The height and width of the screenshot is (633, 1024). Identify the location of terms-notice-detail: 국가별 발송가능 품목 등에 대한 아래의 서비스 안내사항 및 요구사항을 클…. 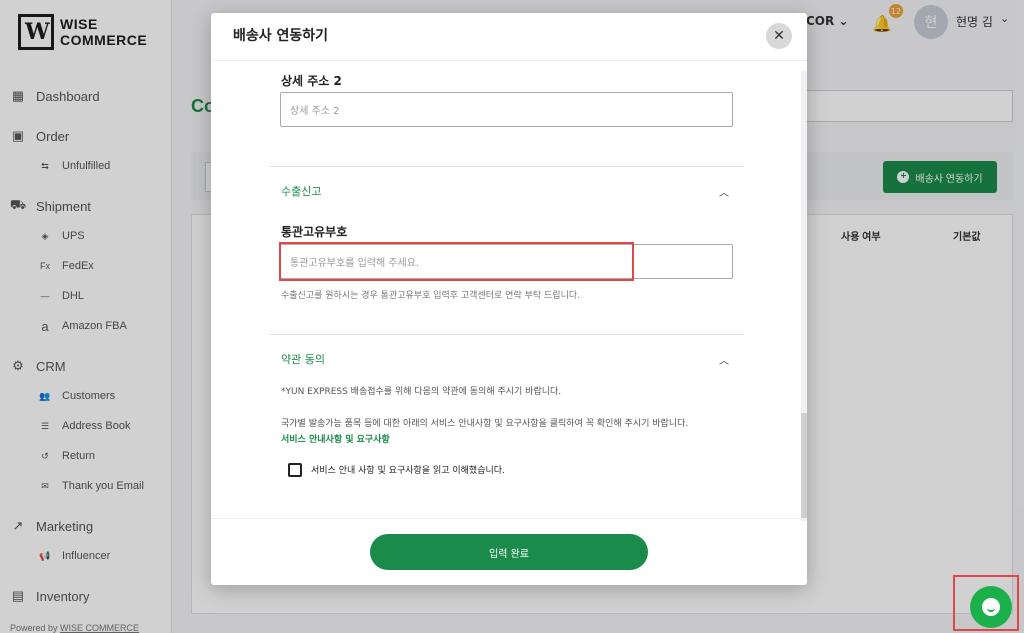
(485, 424).